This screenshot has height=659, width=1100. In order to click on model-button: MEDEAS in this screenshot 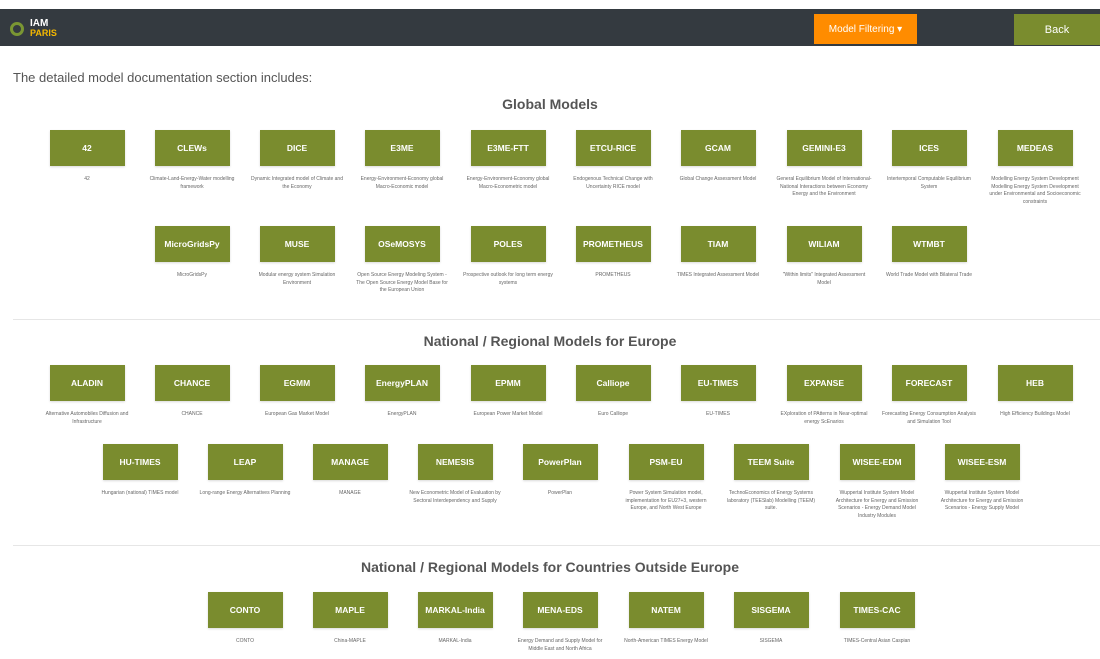, I will do `click(1035, 148)`.